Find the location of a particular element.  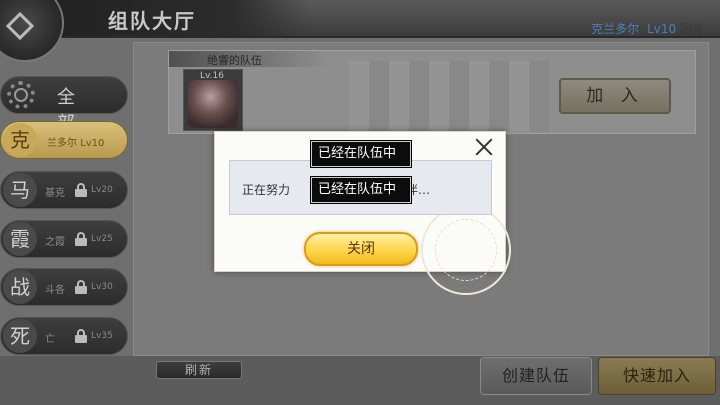

quick-join-label: 快速加入 is located at coordinates (656, 375).